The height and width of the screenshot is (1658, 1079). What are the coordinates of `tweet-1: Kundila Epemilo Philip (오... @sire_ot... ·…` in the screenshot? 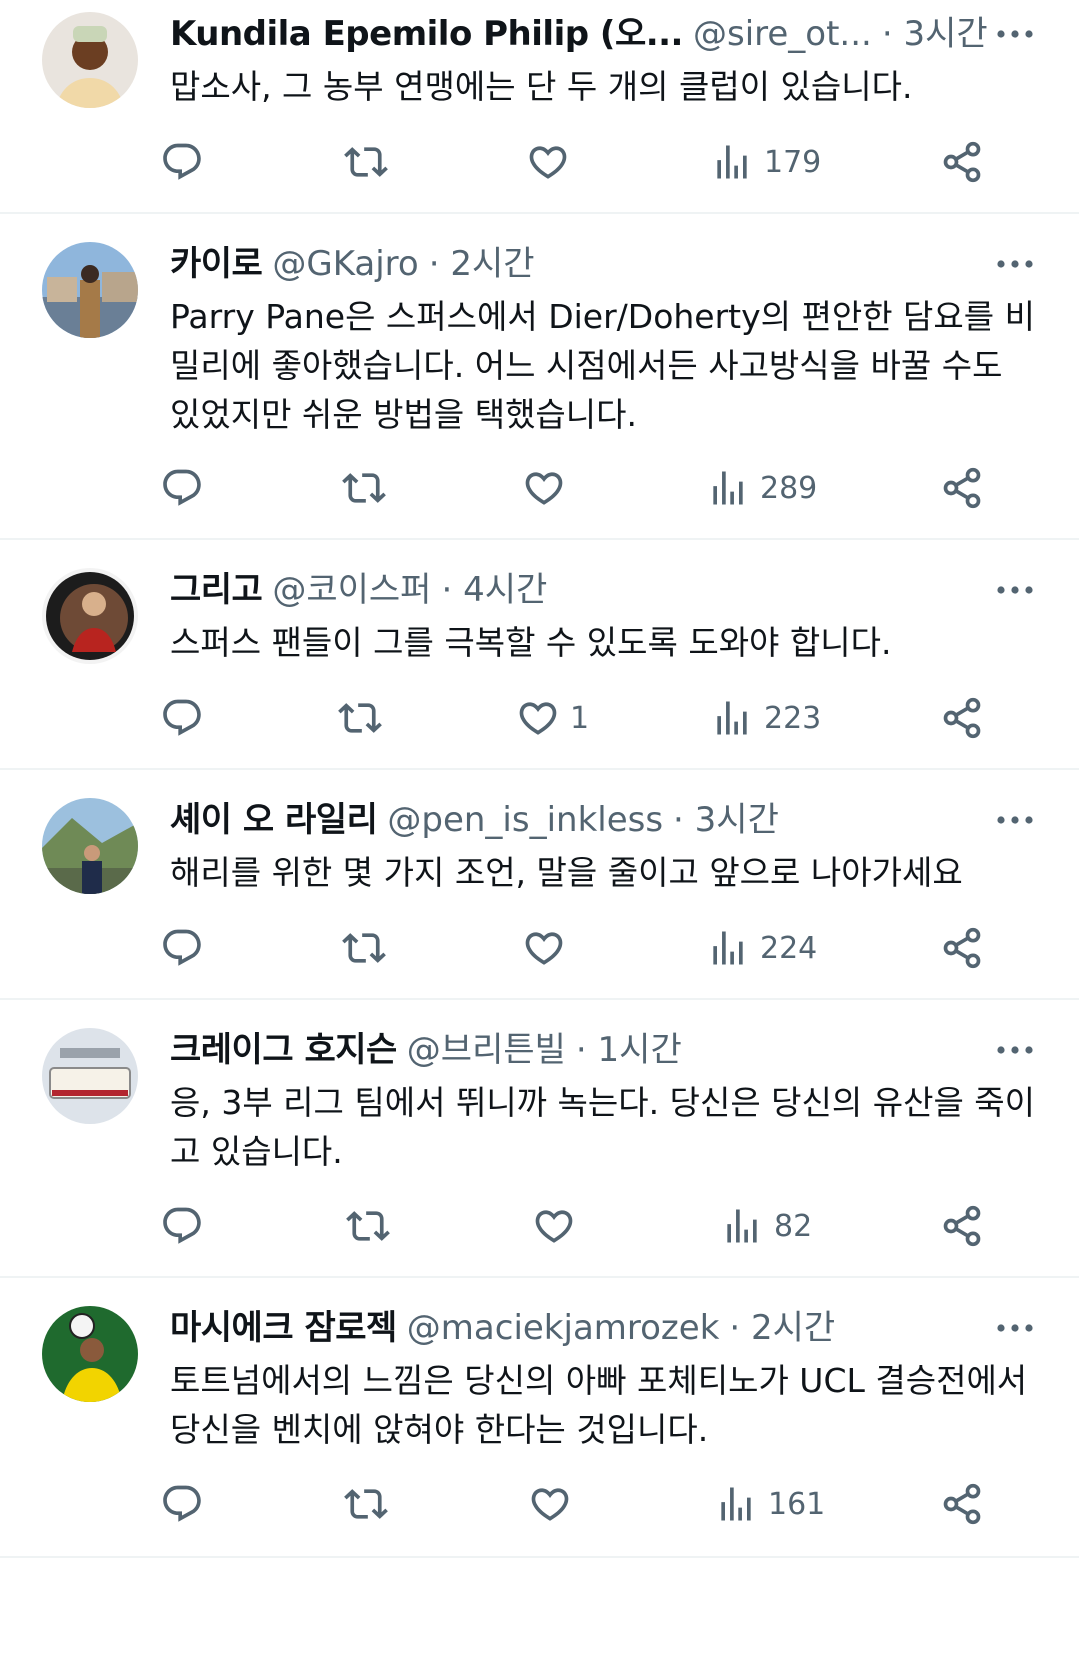 It's located at (539, 106).